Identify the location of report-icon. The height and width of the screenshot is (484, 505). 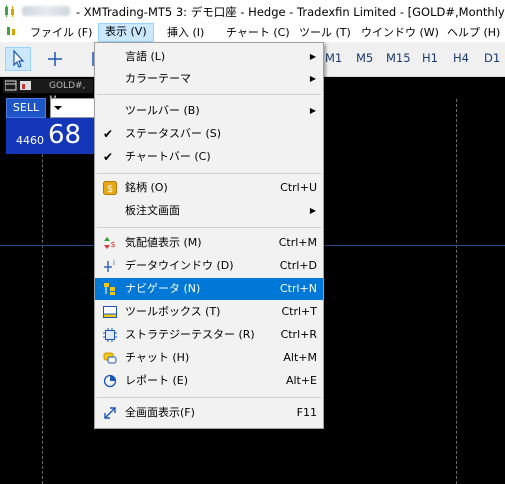
(110, 381).